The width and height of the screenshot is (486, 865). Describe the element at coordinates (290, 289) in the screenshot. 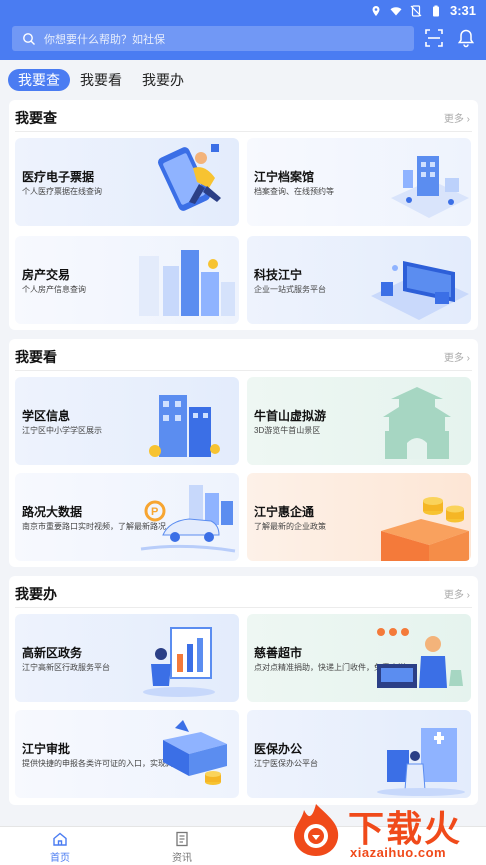

I see `card-subtitle: 企业一站式服务平台` at that location.